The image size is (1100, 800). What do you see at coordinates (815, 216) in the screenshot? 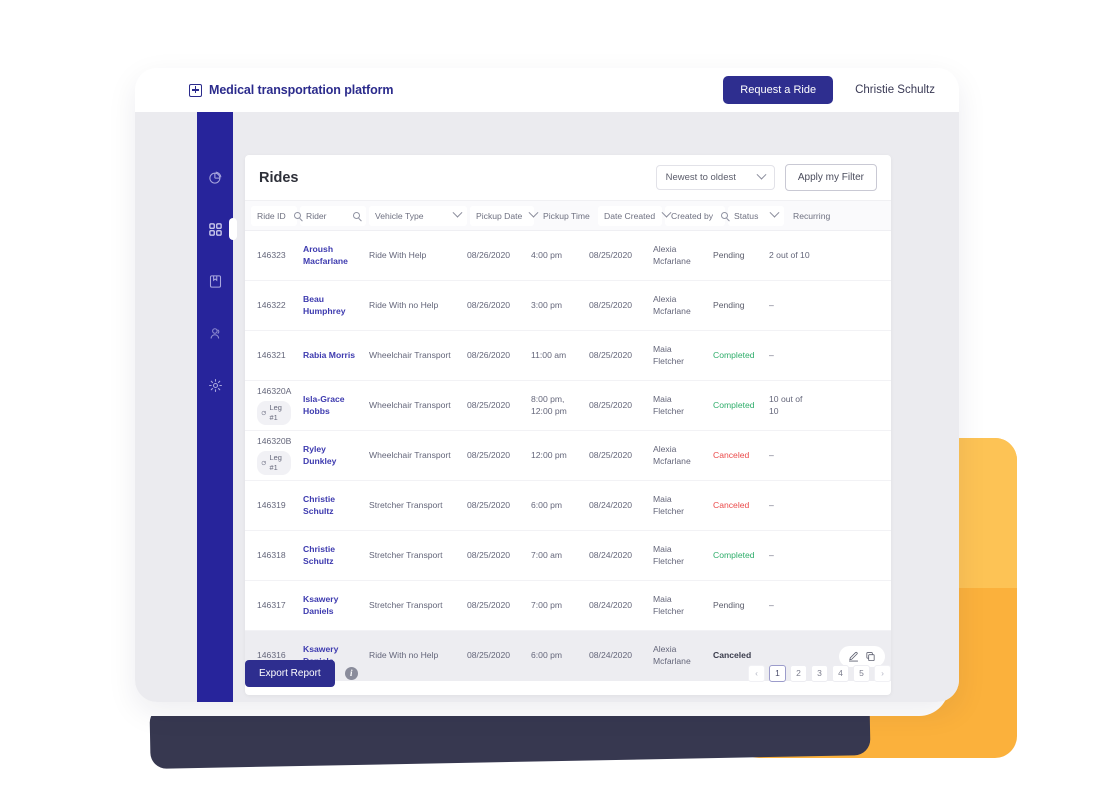
I see `filter-recurring: Recurring` at bounding box center [815, 216].